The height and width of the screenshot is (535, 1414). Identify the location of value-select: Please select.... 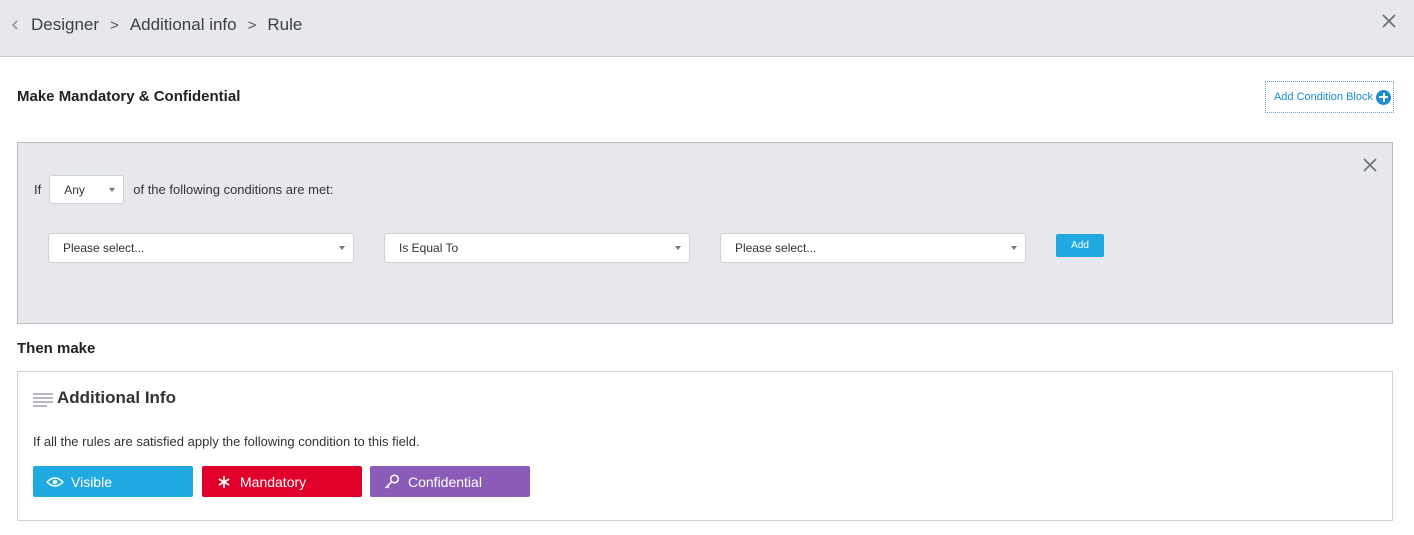
(873, 248).